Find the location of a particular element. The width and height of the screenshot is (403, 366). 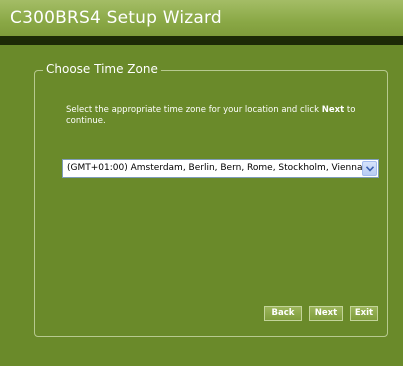

dropdown-button is located at coordinates (369, 168).